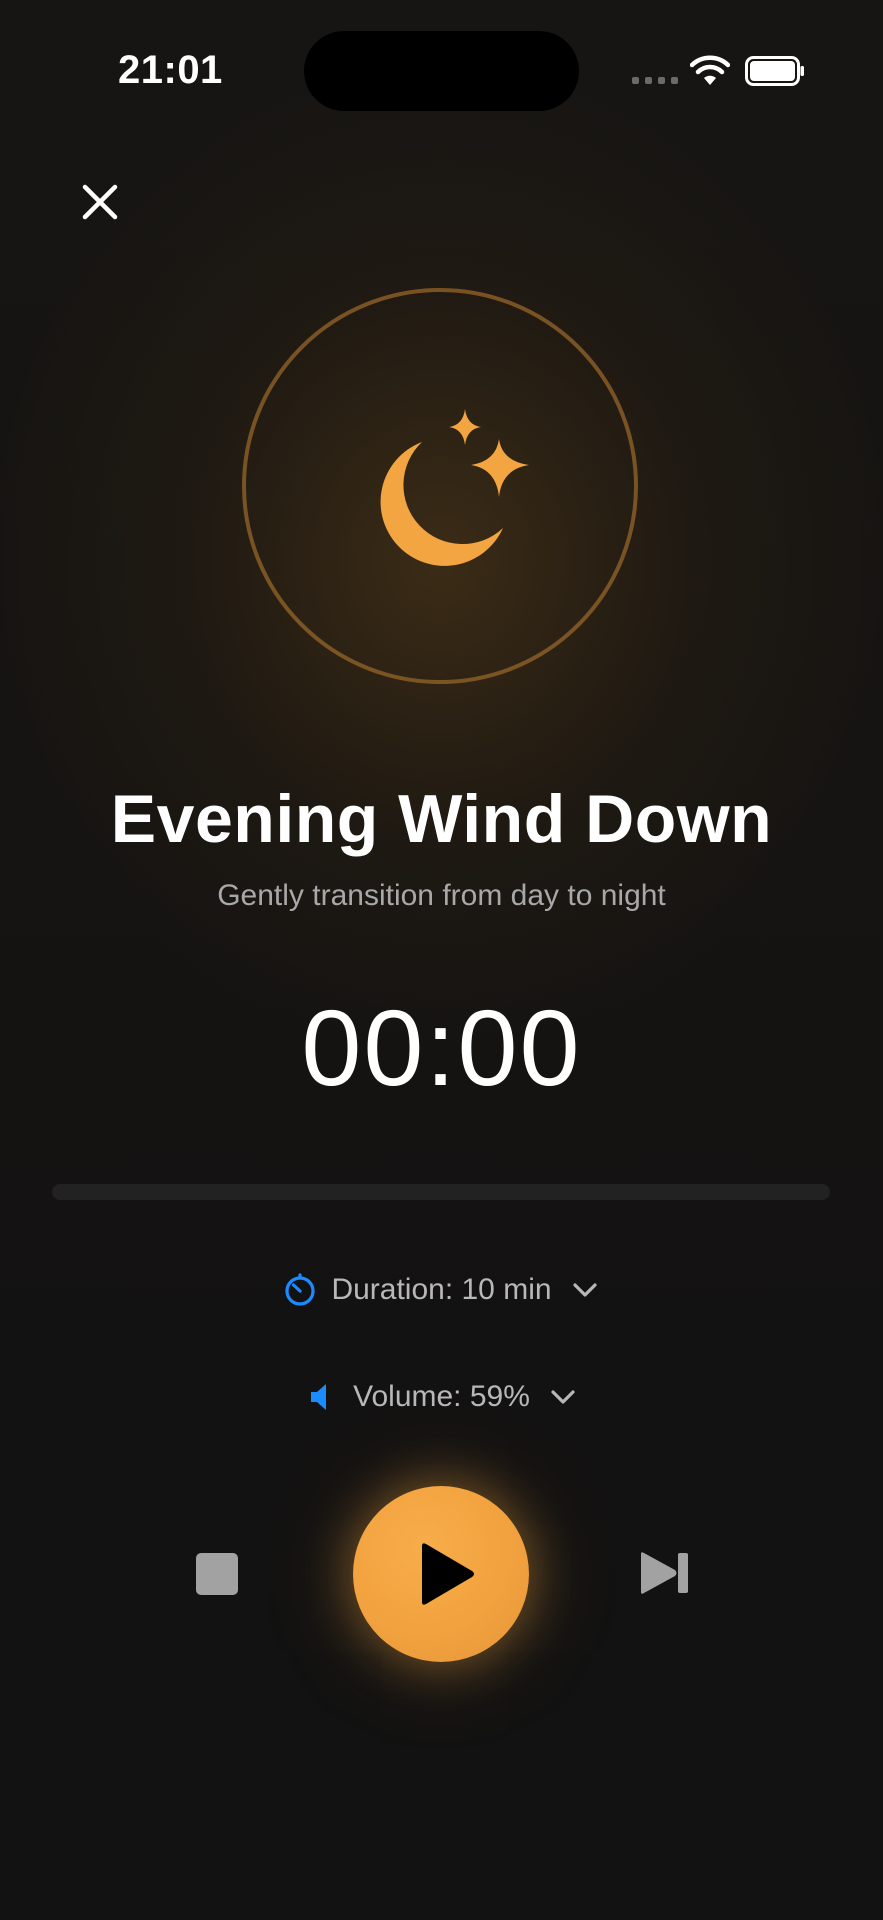 Image resolution: width=883 pixels, height=1920 pixels. What do you see at coordinates (319, 1397) in the screenshot?
I see `speaker-icon` at bounding box center [319, 1397].